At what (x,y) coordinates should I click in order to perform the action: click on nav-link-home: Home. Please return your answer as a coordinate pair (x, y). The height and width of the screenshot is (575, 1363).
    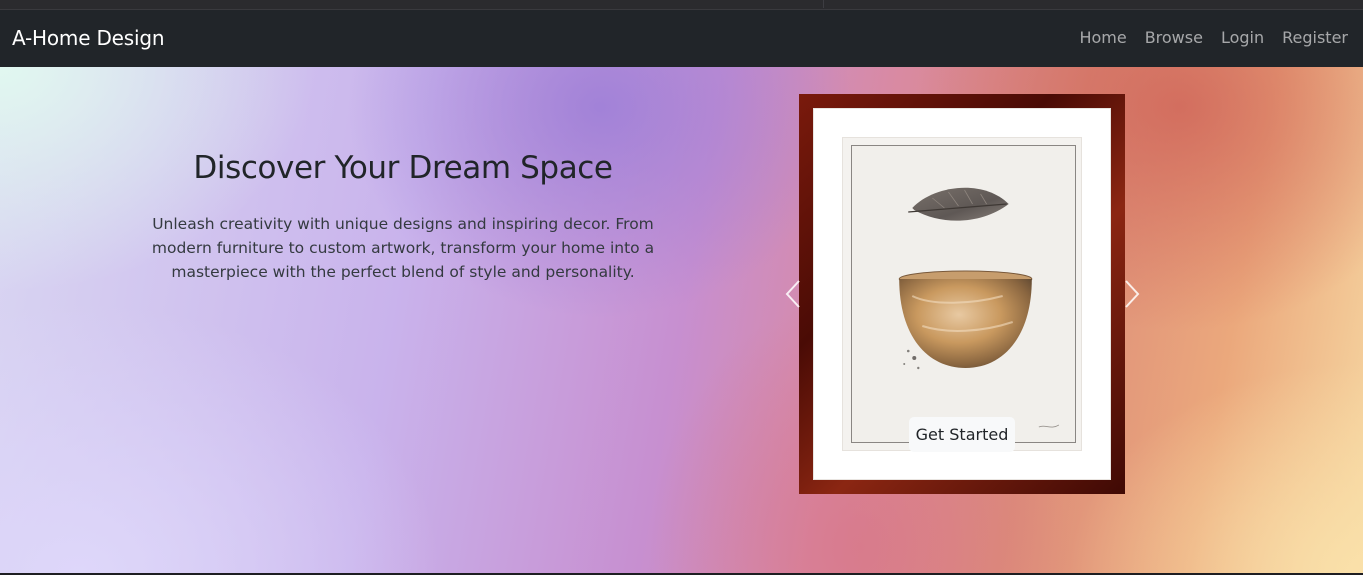
    Looking at the image, I should click on (1102, 37).